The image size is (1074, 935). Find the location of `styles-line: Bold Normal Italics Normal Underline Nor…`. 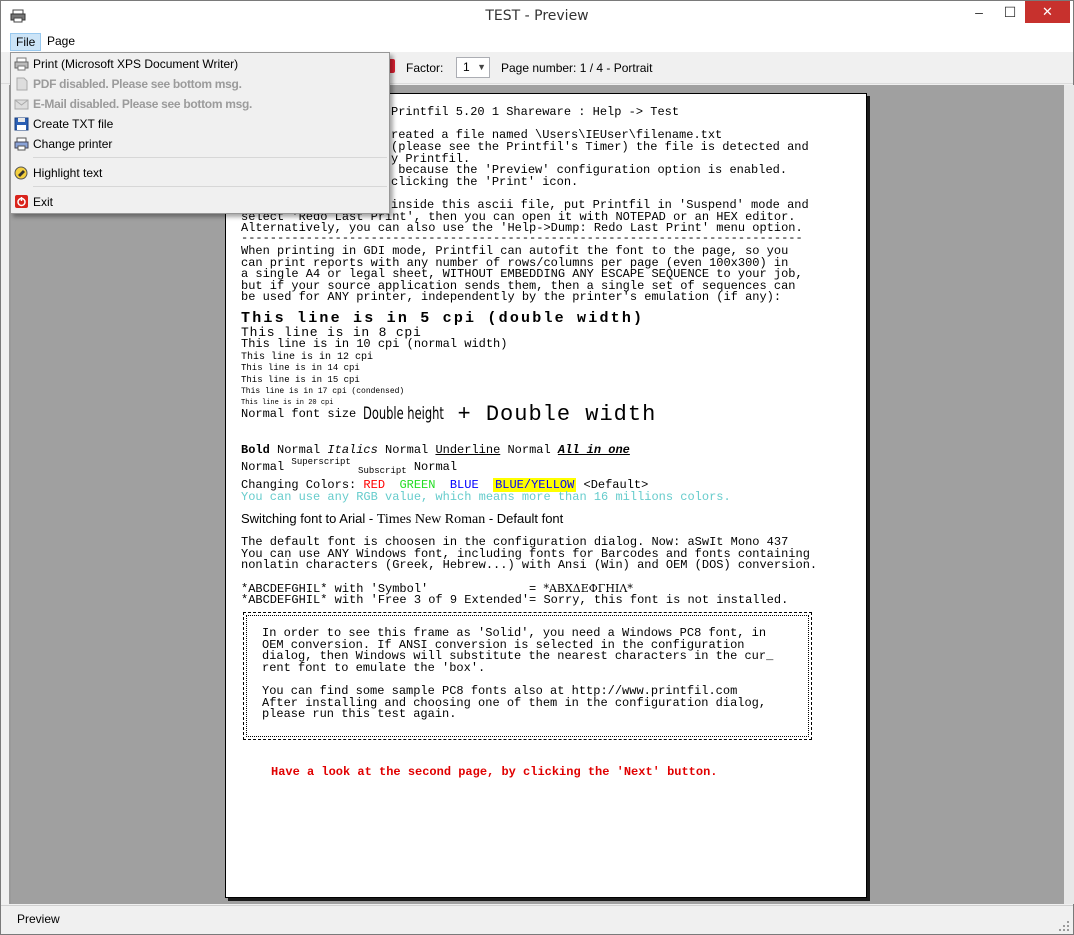

styles-line: Bold Normal Italics Normal Underline Nor… is located at coordinates (435, 450).